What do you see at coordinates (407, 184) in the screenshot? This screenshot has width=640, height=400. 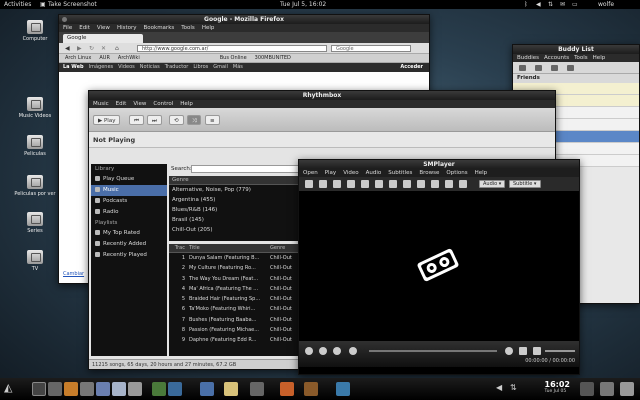 I see `info-icon` at bounding box center [407, 184].